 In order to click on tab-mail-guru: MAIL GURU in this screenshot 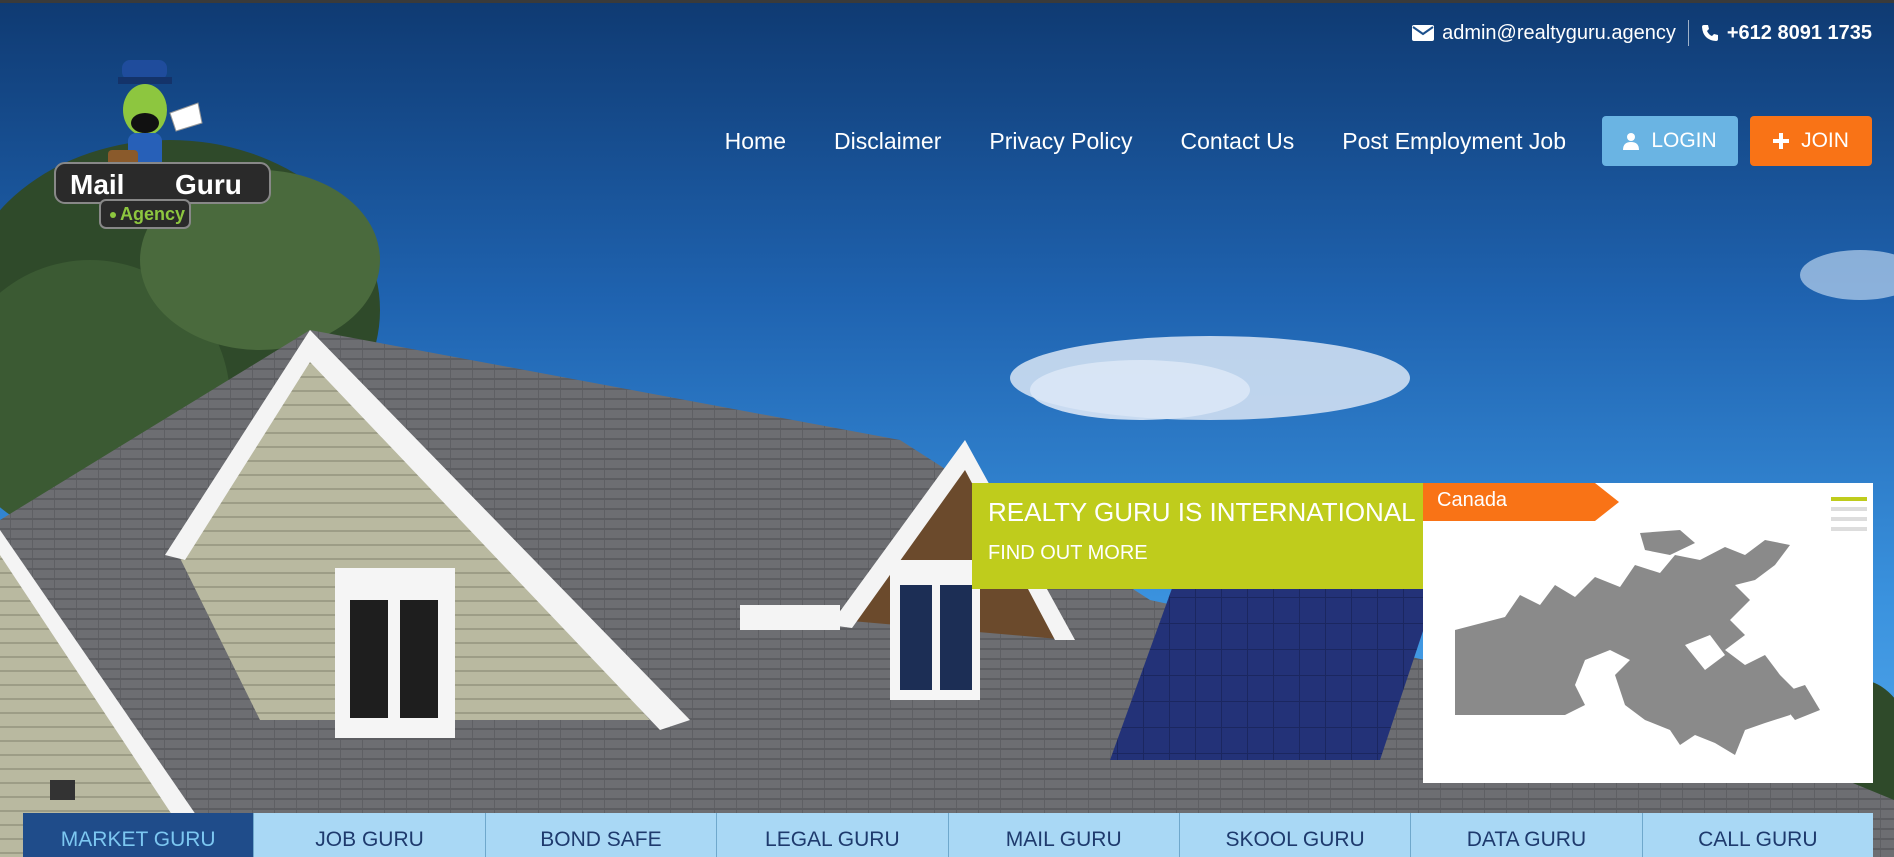, I will do `click(1064, 835)`.